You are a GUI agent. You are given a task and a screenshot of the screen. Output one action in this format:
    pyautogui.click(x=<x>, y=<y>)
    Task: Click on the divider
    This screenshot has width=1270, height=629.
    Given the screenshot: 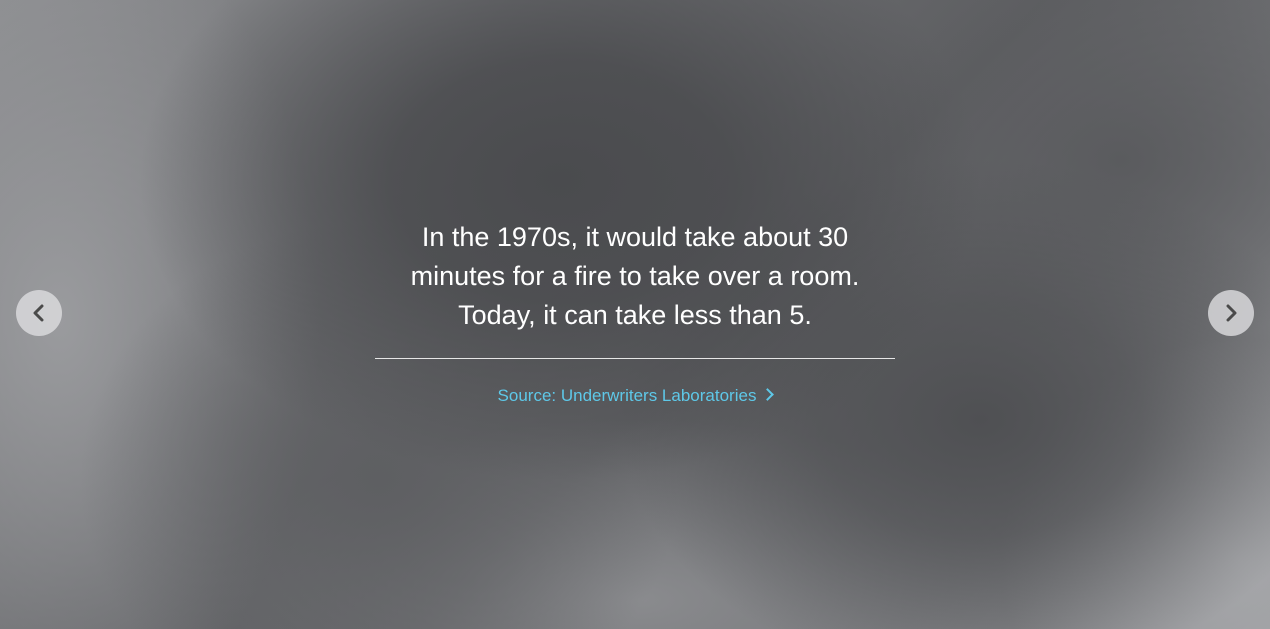 What is the action you would take?
    pyautogui.click(x=635, y=358)
    